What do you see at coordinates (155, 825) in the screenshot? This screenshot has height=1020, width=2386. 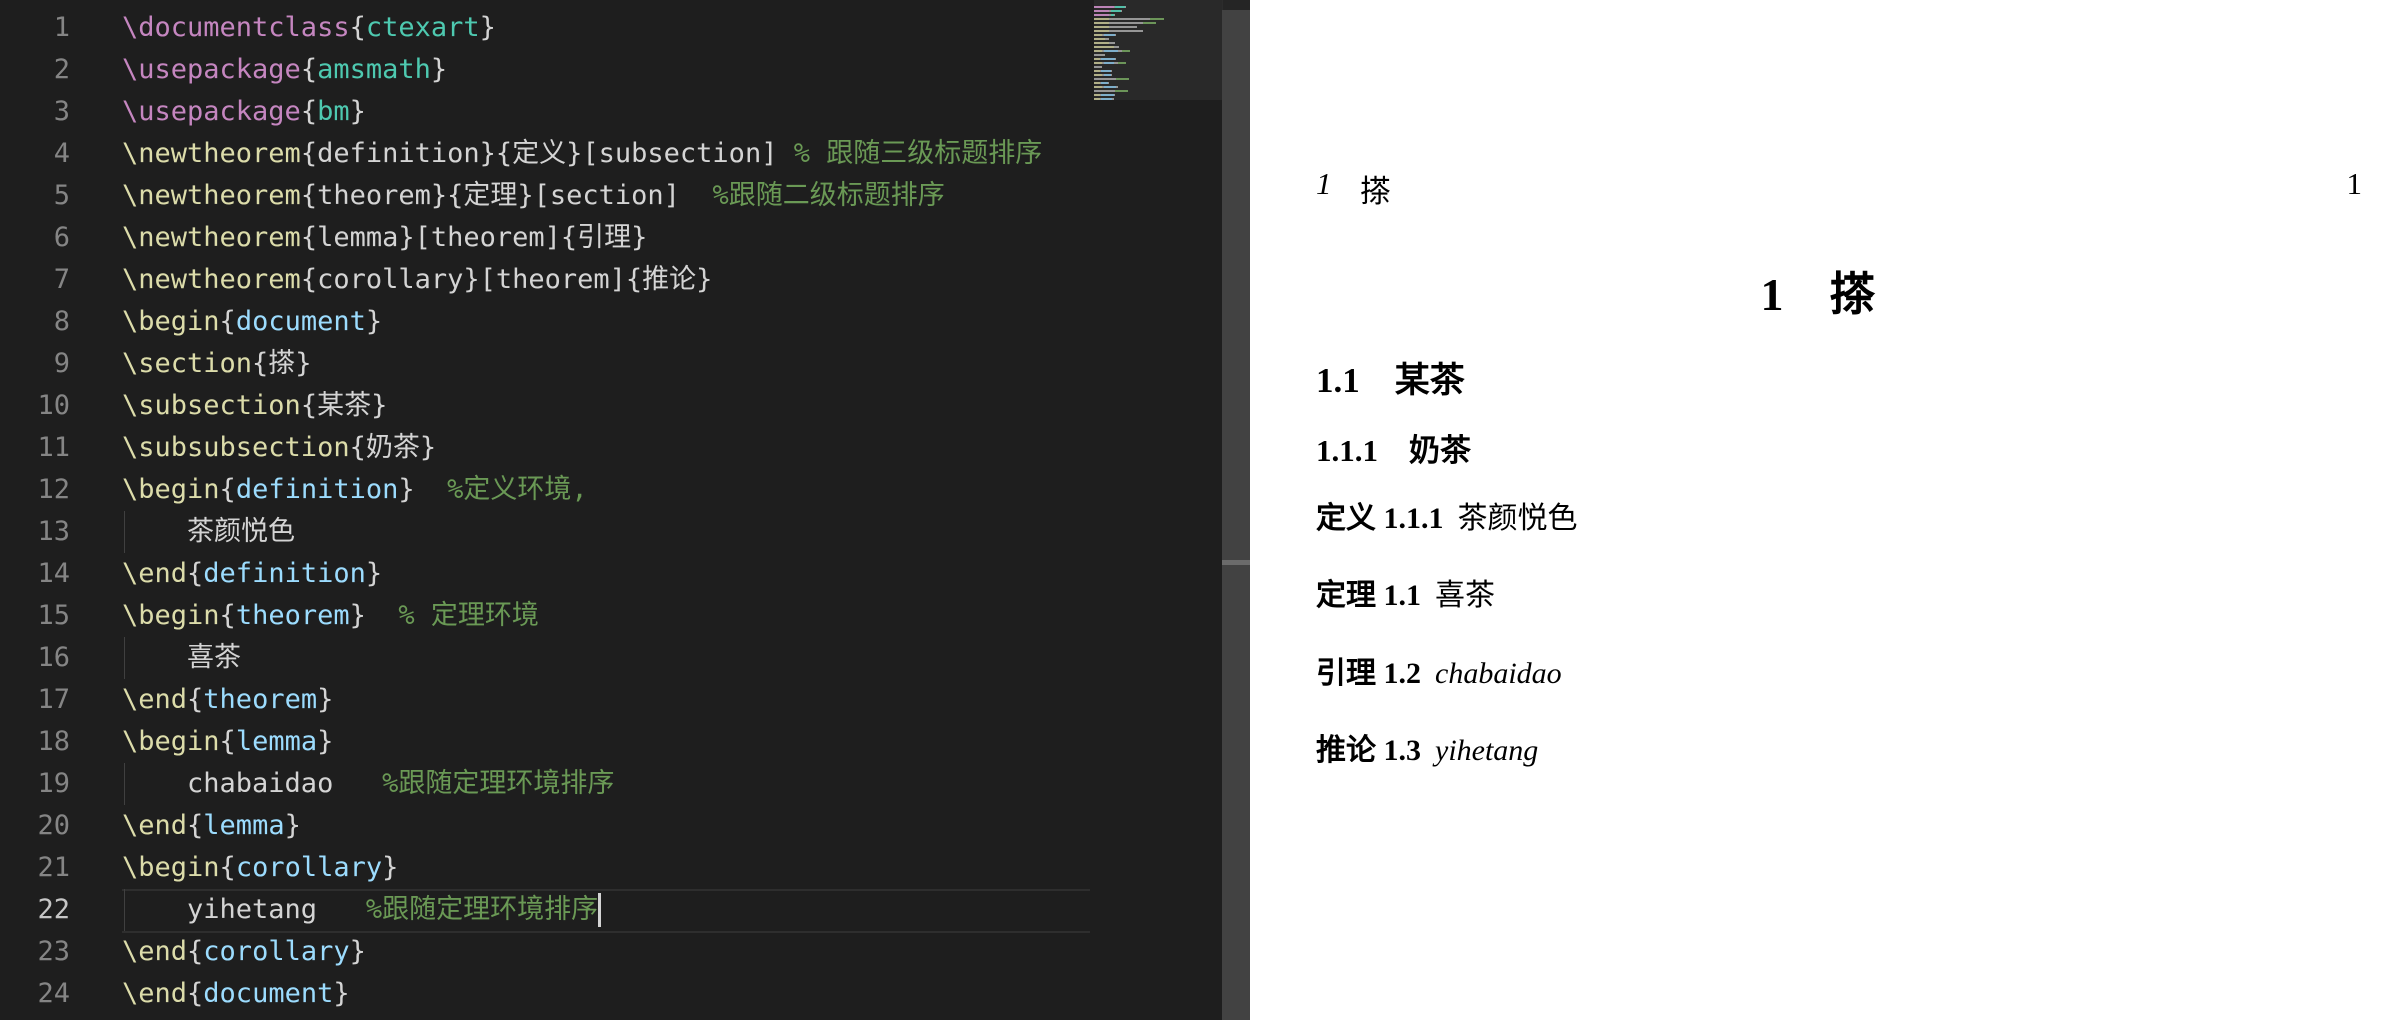 I see `code-token: \end` at bounding box center [155, 825].